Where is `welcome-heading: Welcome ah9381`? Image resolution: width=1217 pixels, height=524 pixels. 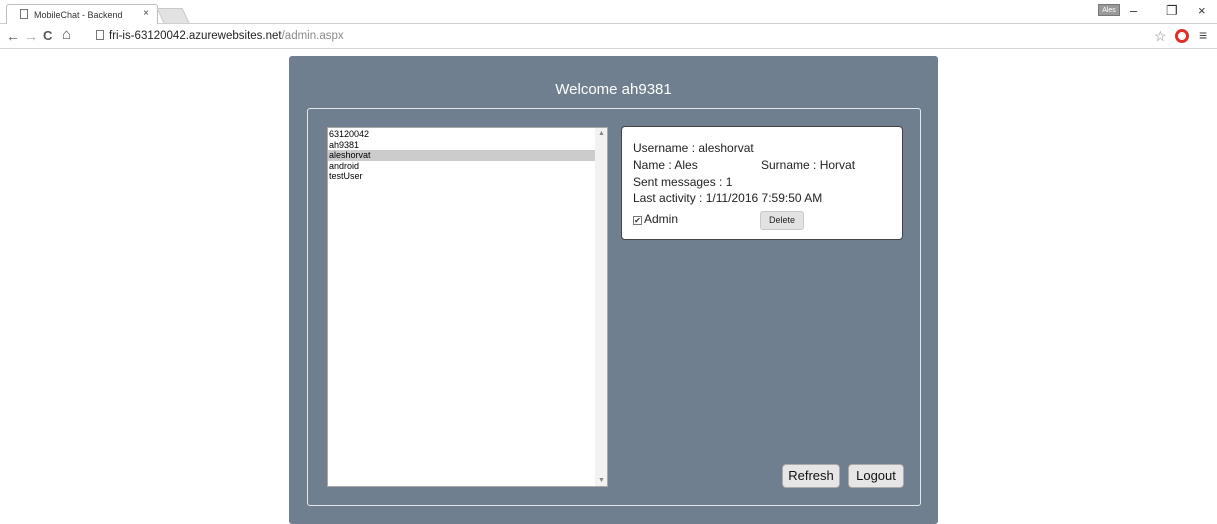
welcome-heading: Welcome ah9381 is located at coordinates (613, 89).